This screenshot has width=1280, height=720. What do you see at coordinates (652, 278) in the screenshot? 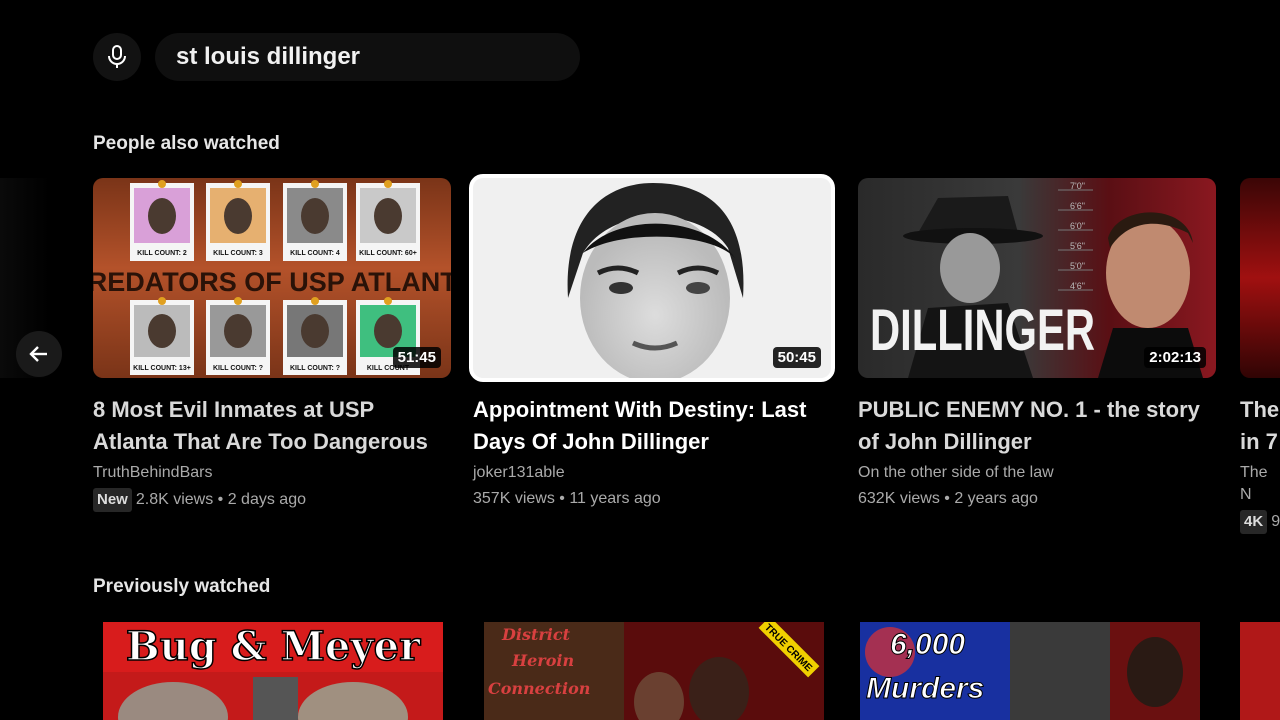
I see `video-thumbnail: 50:45` at bounding box center [652, 278].